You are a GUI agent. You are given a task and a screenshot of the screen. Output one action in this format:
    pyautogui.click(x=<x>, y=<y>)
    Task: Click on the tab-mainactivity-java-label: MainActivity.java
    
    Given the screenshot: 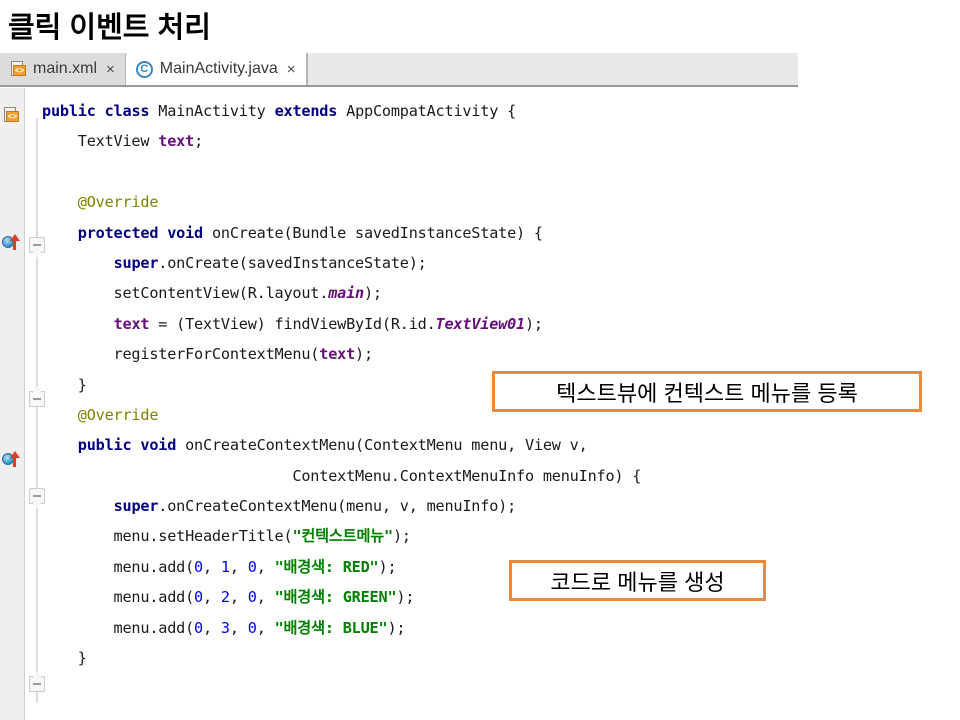 What is the action you would take?
    pyautogui.click(x=218, y=68)
    